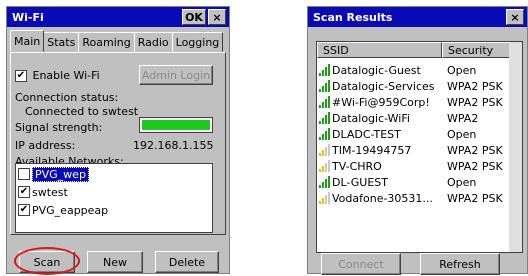 Image resolution: width=528 pixels, height=276 pixels. What do you see at coordinates (106, 42) in the screenshot?
I see `tab-roaming: Roaming` at bounding box center [106, 42].